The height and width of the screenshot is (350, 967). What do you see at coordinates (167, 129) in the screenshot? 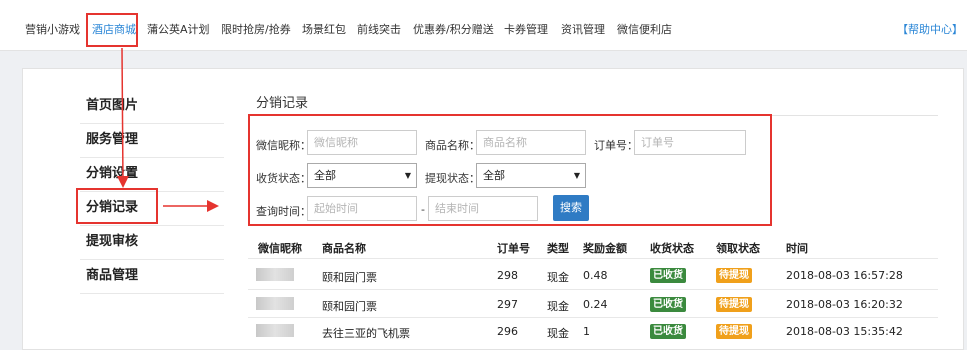
I see `annotation-arrows` at bounding box center [167, 129].